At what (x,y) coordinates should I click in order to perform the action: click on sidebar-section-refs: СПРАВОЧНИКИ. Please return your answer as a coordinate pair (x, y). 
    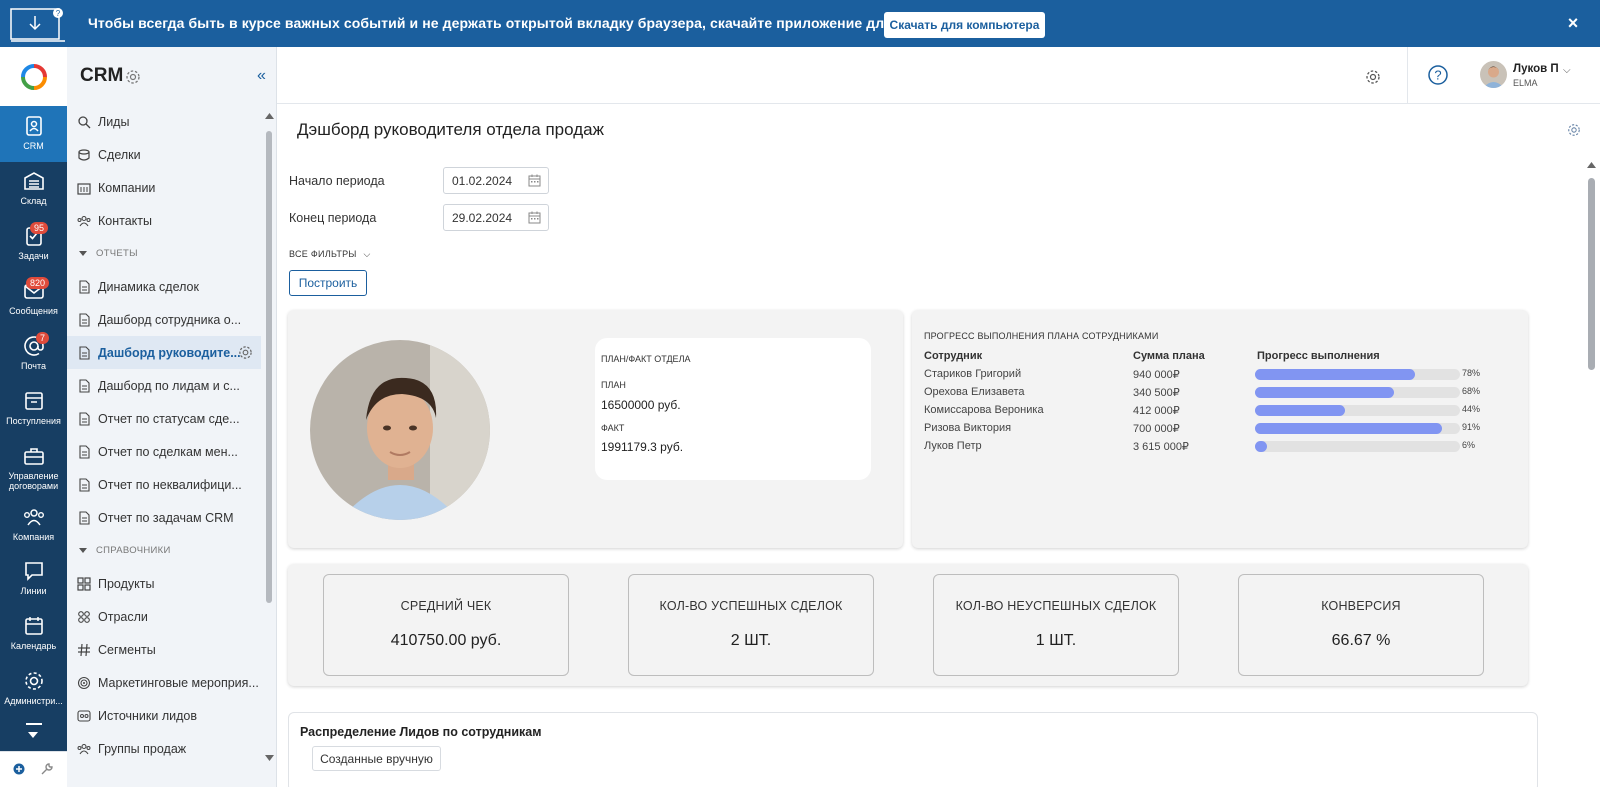
    Looking at the image, I should click on (164, 550).